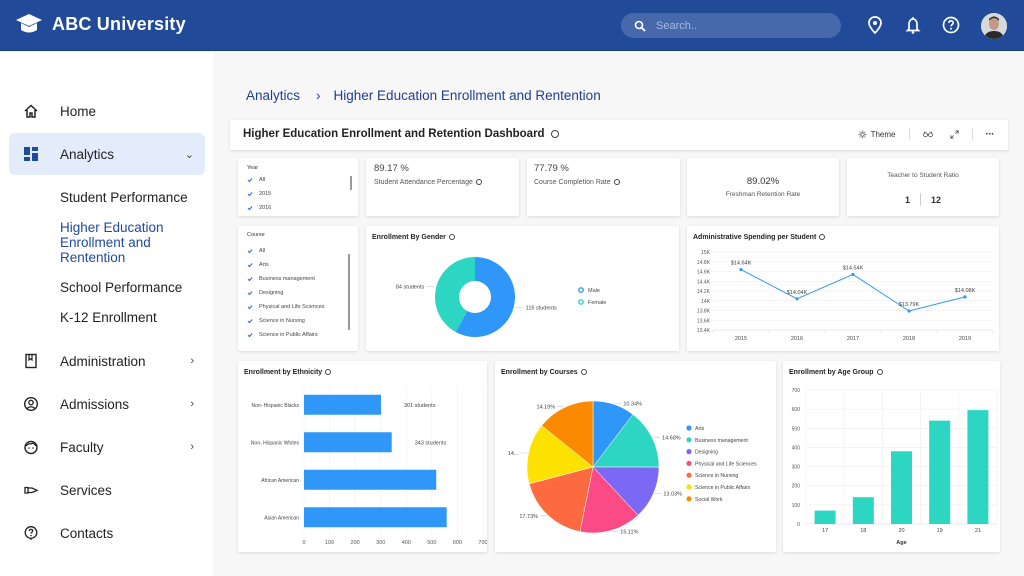 The height and width of the screenshot is (576, 1024). Describe the element at coordinates (107, 533) in the screenshot. I see `sidebar-item-contacts: Contacts` at that location.